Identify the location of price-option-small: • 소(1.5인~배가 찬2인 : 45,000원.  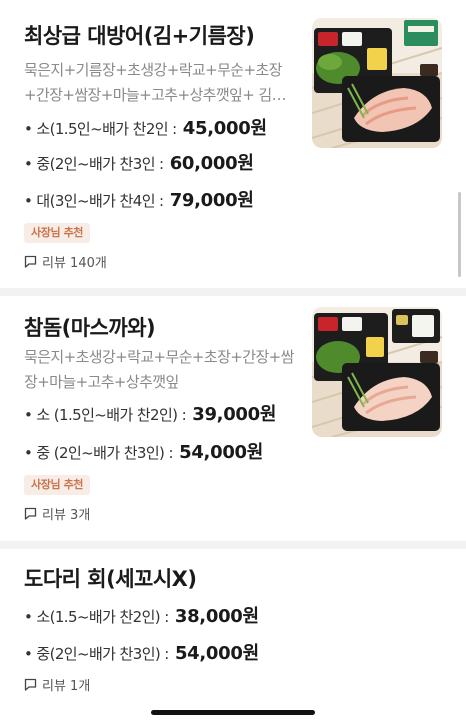
(145, 128).